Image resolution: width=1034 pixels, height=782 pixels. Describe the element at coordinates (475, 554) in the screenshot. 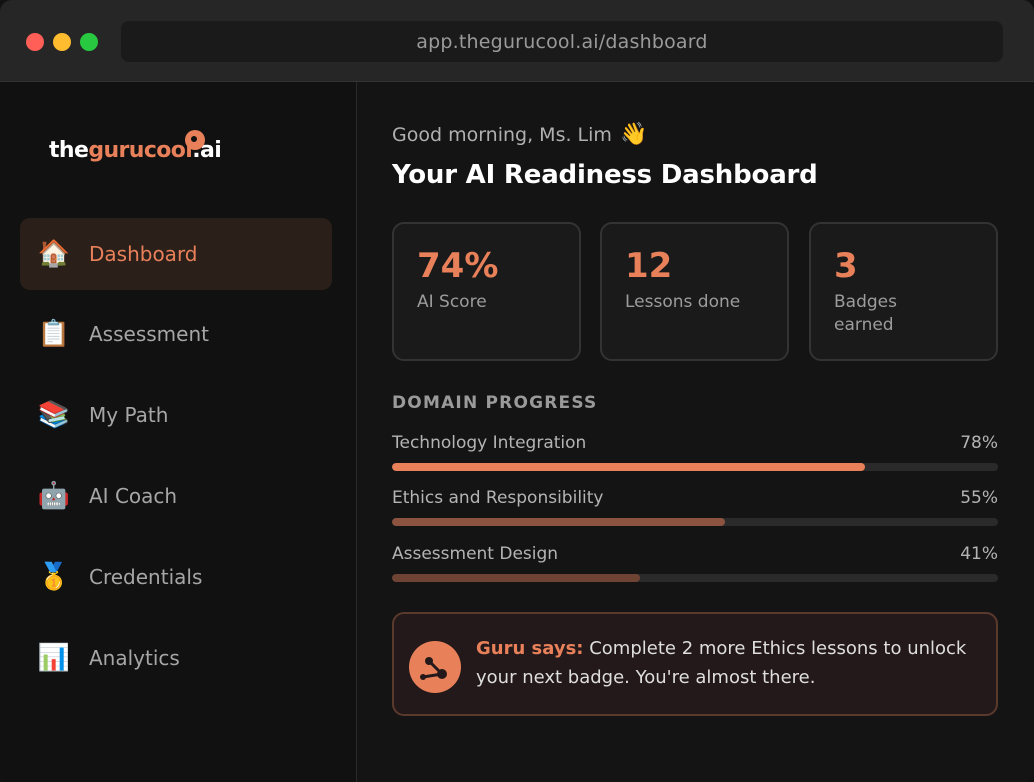

I see `domain-name: Assessment Design` at that location.